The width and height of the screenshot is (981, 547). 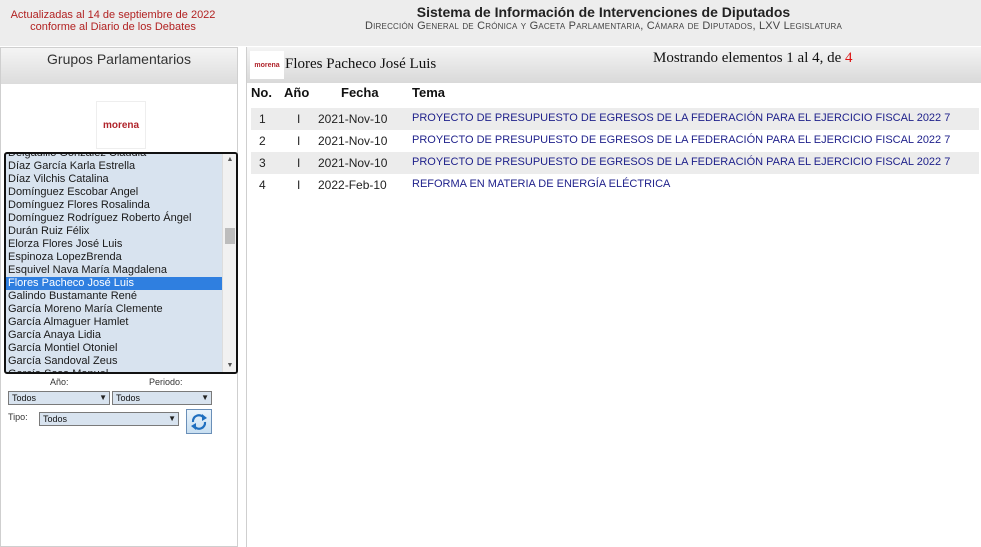 I want to click on member-list-item: Domínguez Flores Rosalinda, so click(x=114, y=205).